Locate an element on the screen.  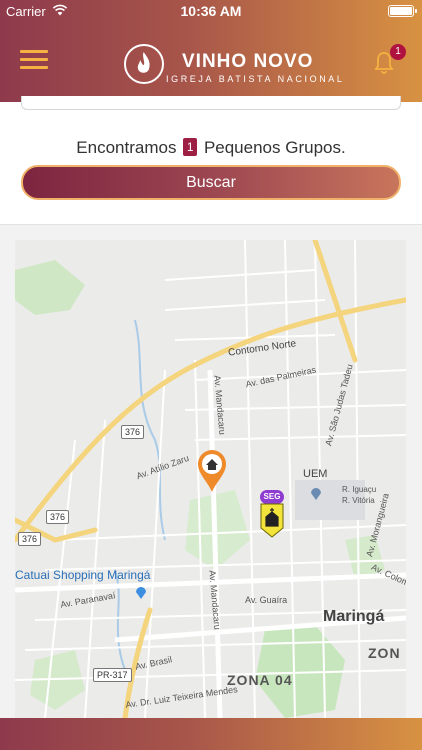
logo-title: VINHO NOVO is located at coordinates (248, 61).